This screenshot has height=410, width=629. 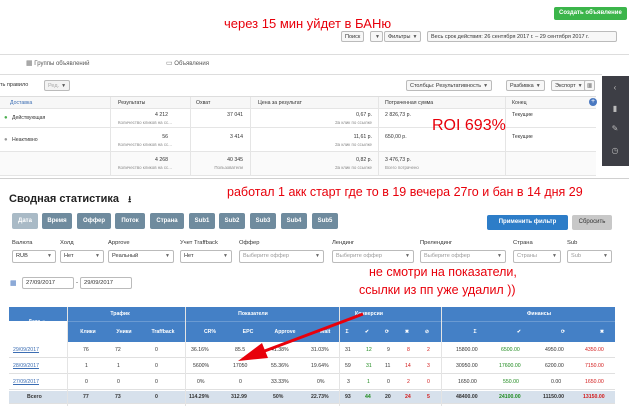 What do you see at coordinates (312, 333) in the screenshot?
I see `arrow-shaft` at bounding box center [312, 333].